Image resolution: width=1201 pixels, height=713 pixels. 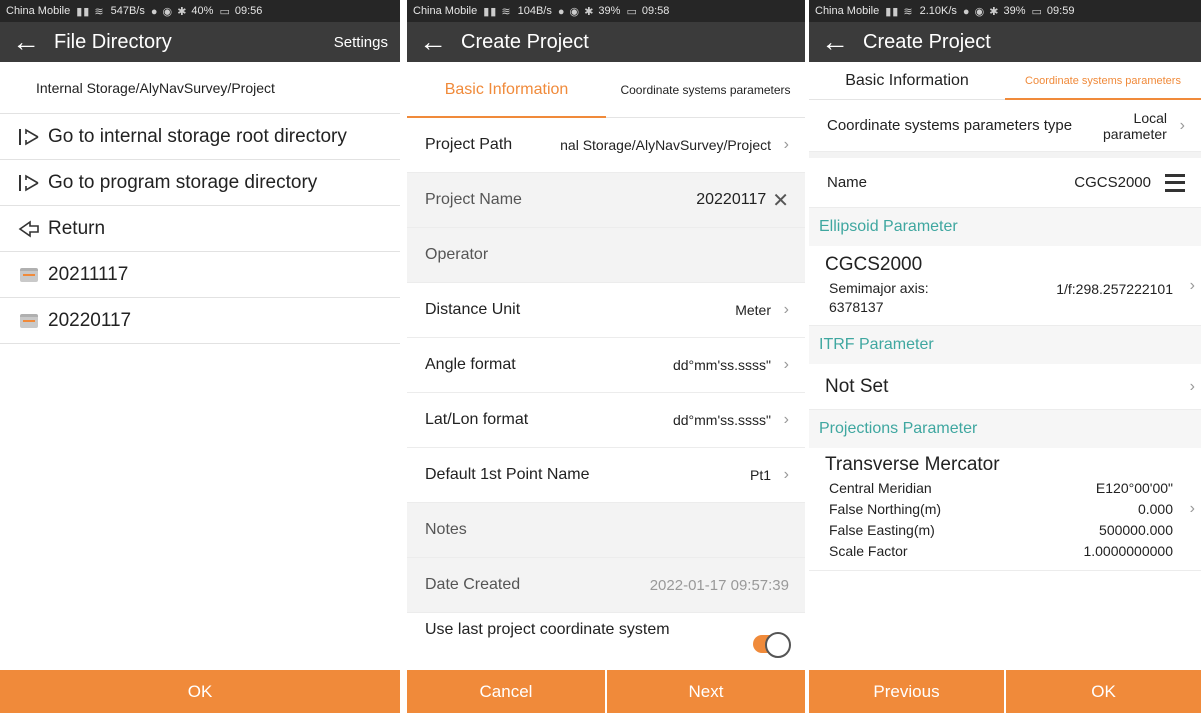 What do you see at coordinates (780, 200) in the screenshot?
I see `clear-icon: ✕` at bounding box center [780, 200].